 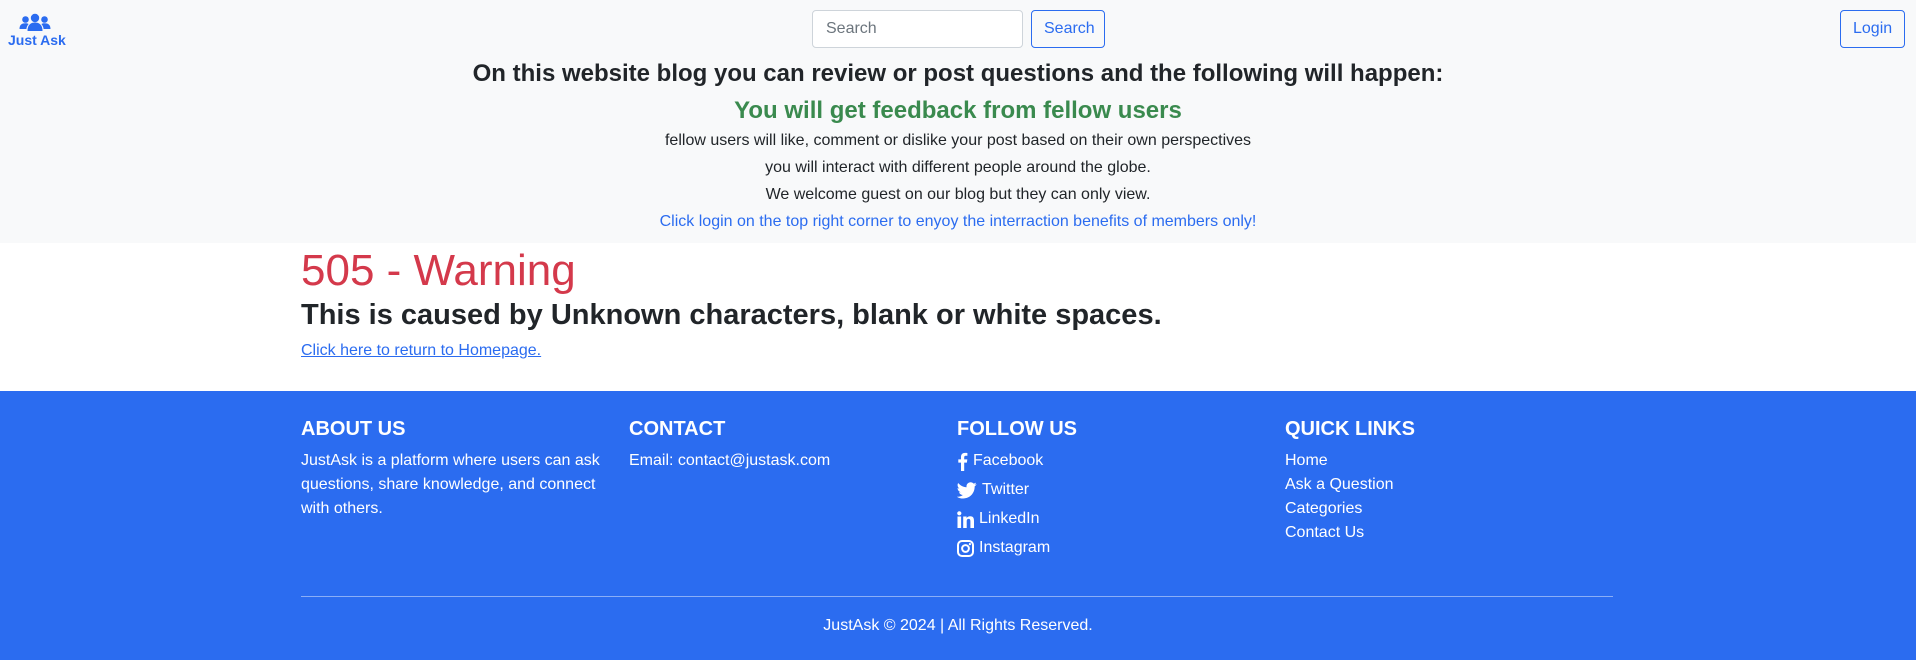 What do you see at coordinates (957, 596) in the screenshot?
I see `footer-divider` at bounding box center [957, 596].